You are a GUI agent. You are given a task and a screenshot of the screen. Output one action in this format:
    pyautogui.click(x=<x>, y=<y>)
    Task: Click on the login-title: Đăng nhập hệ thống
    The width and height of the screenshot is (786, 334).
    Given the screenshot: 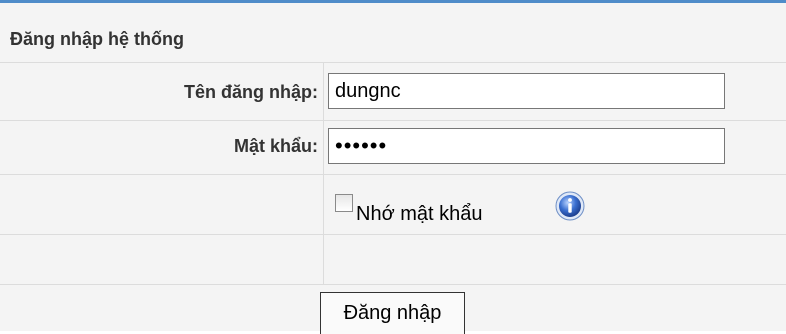 What is the action you would take?
    pyautogui.click(x=97, y=39)
    